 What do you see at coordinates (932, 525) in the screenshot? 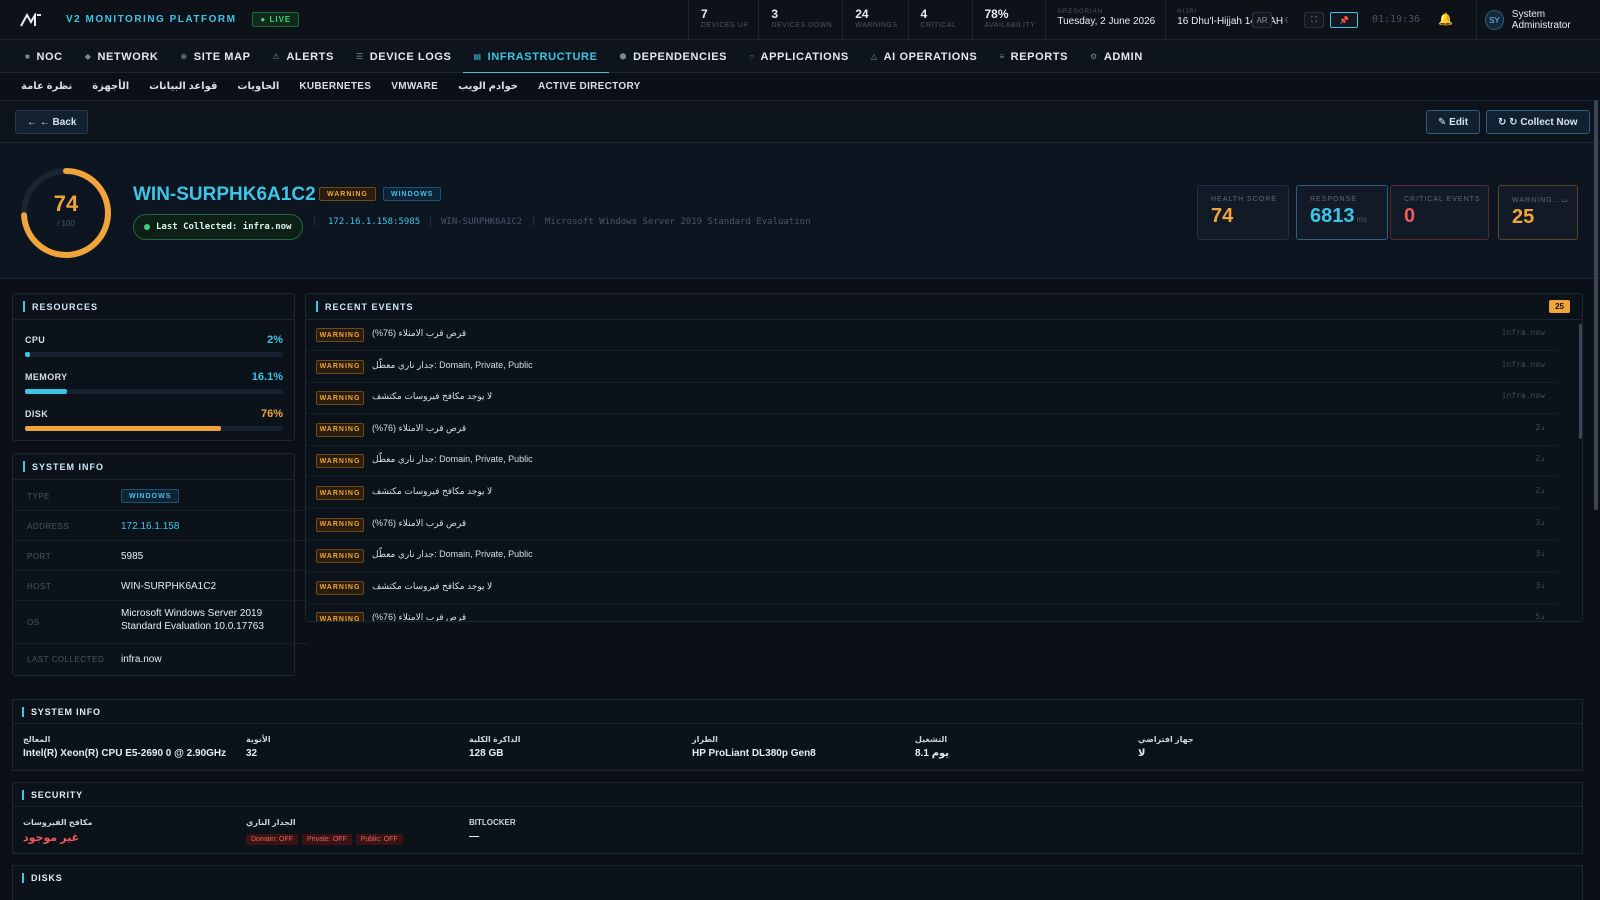
I see `event-row: WARNING قرص قرب الامتلاء (76%) 3د` at bounding box center [932, 525].